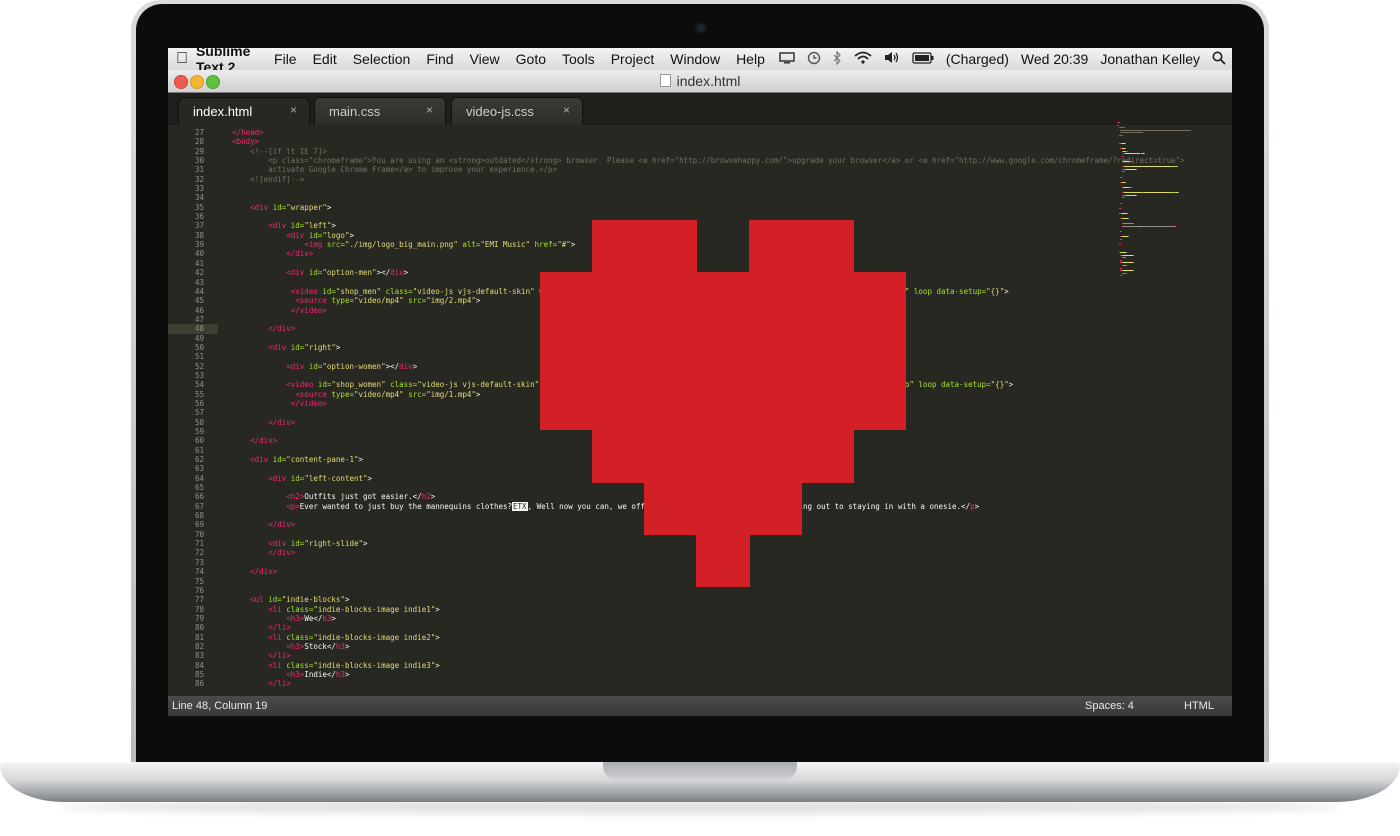  I want to click on minimap, so click(1171, 207).